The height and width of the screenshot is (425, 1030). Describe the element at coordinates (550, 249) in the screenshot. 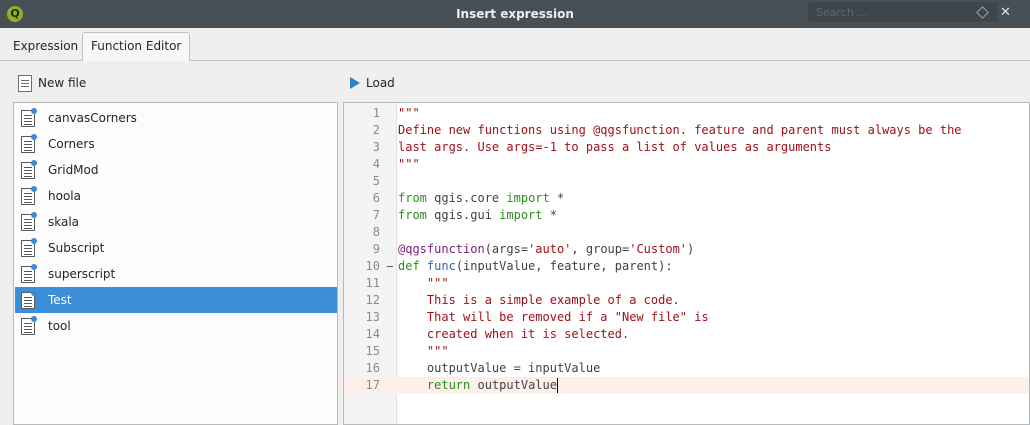

I see `code-token: 'auto'` at that location.